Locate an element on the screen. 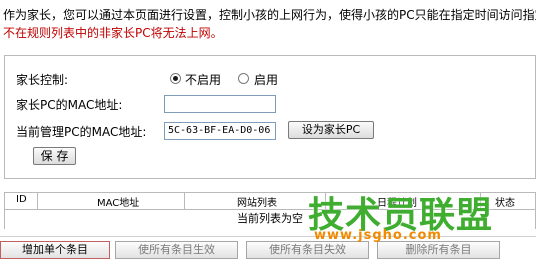 Image resolution: width=536 pixels, height=260 pixels. watermark-url: www.jsgho.com is located at coordinates (378, 235).